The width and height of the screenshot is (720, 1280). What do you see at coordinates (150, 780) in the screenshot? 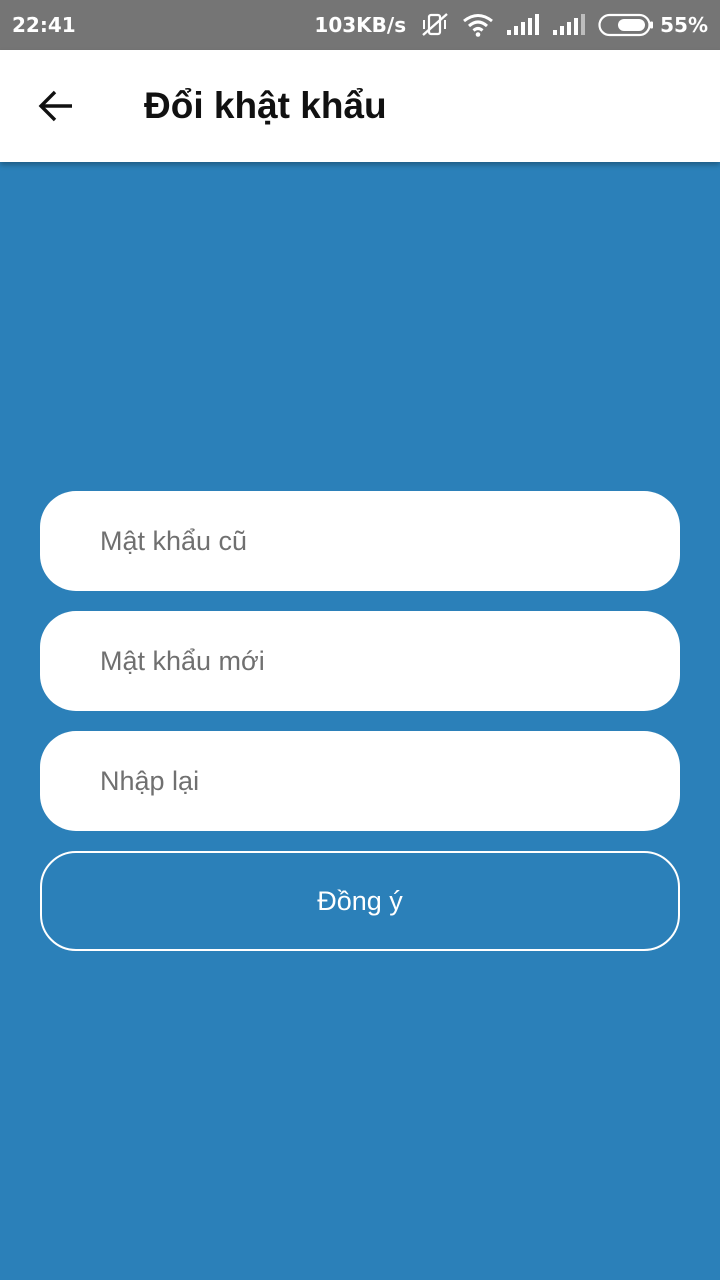
I see `confirm-password-placeholder: Nhập lại` at bounding box center [150, 780].